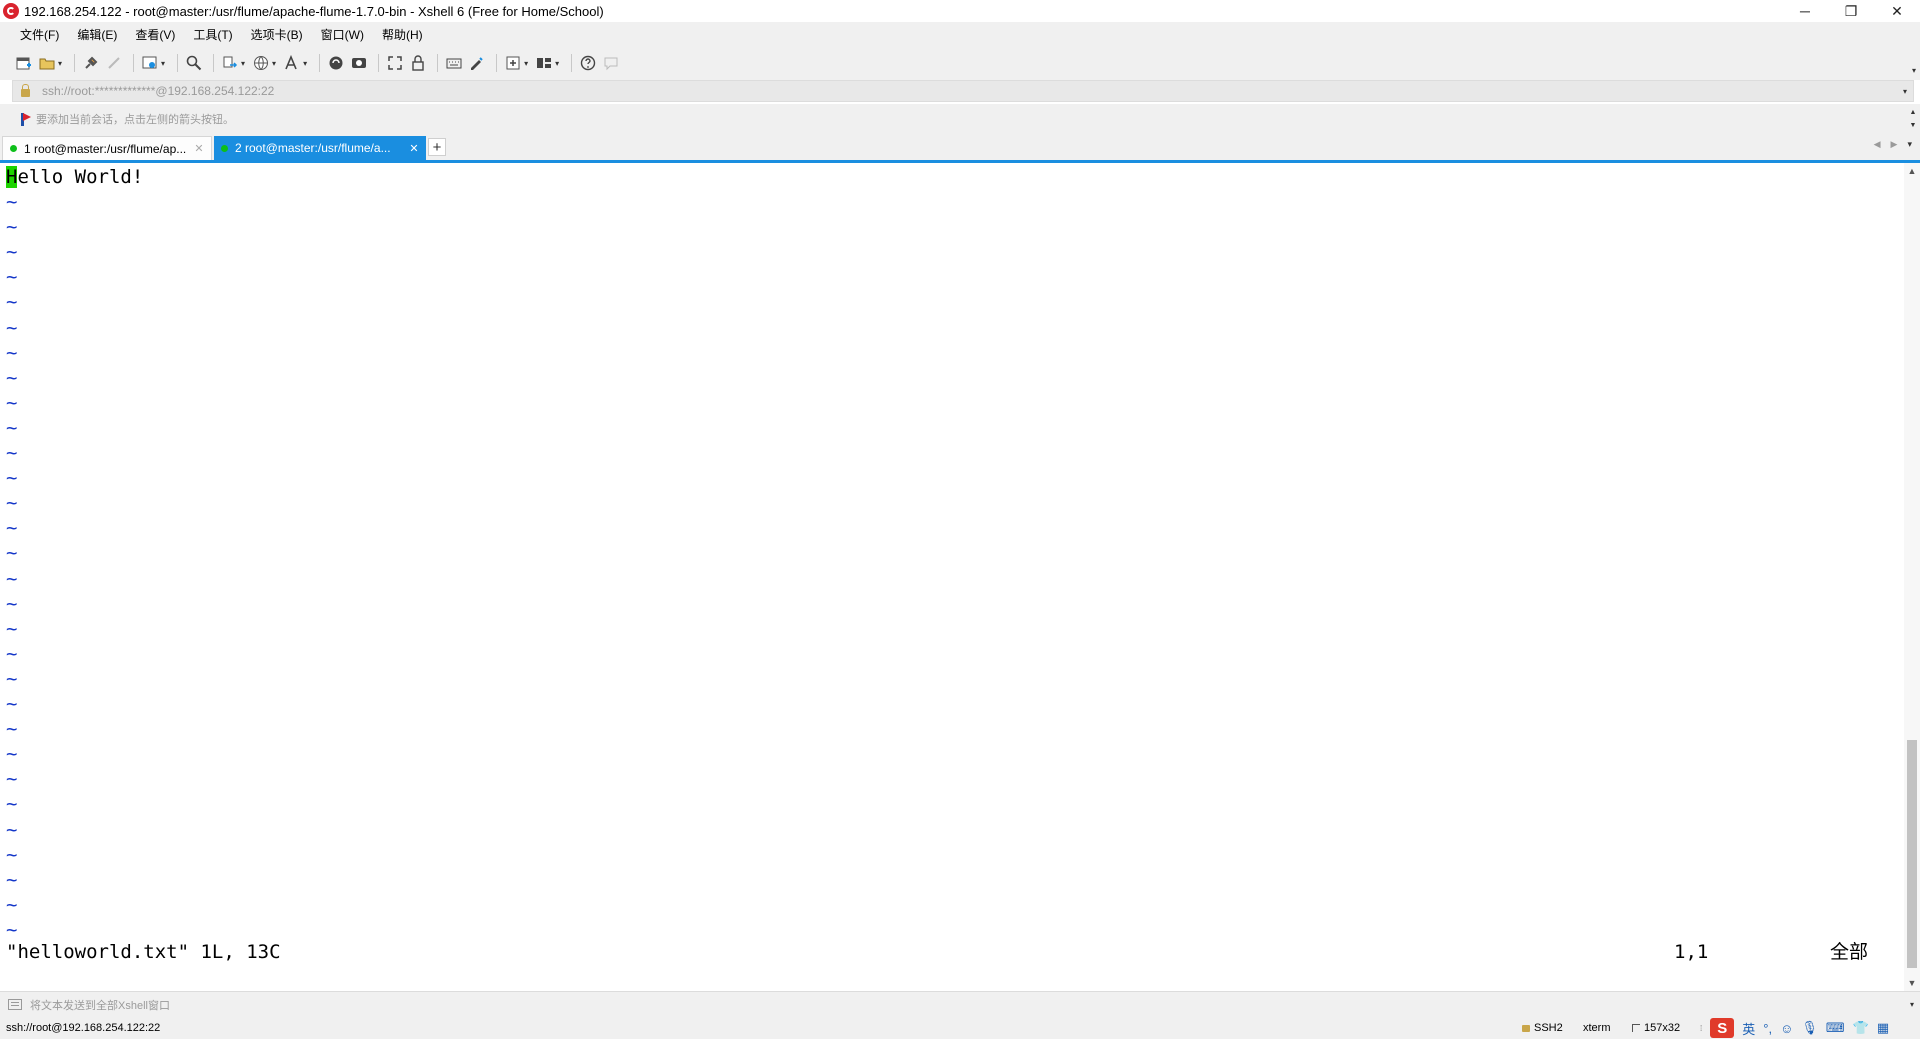 The image size is (1920, 1039). Describe the element at coordinates (292, 63) in the screenshot. I see `font-icon` at that location.